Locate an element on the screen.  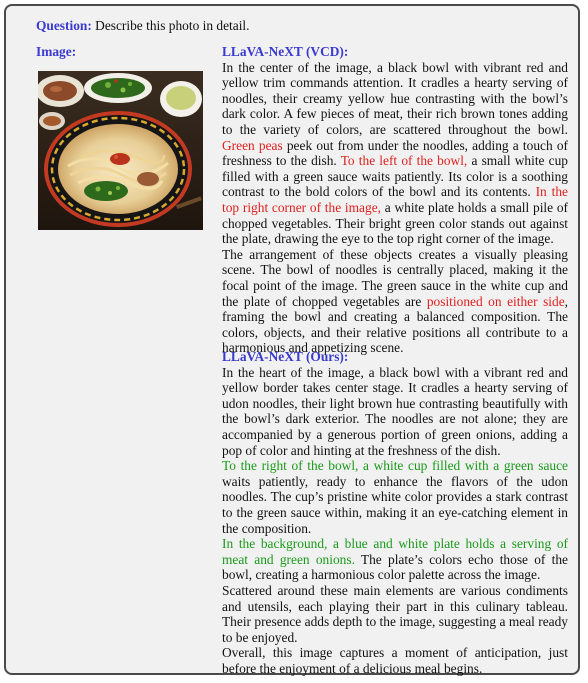
ours-title: LLaVA-NeXT (Ours): is located at coordinates (285, 356).